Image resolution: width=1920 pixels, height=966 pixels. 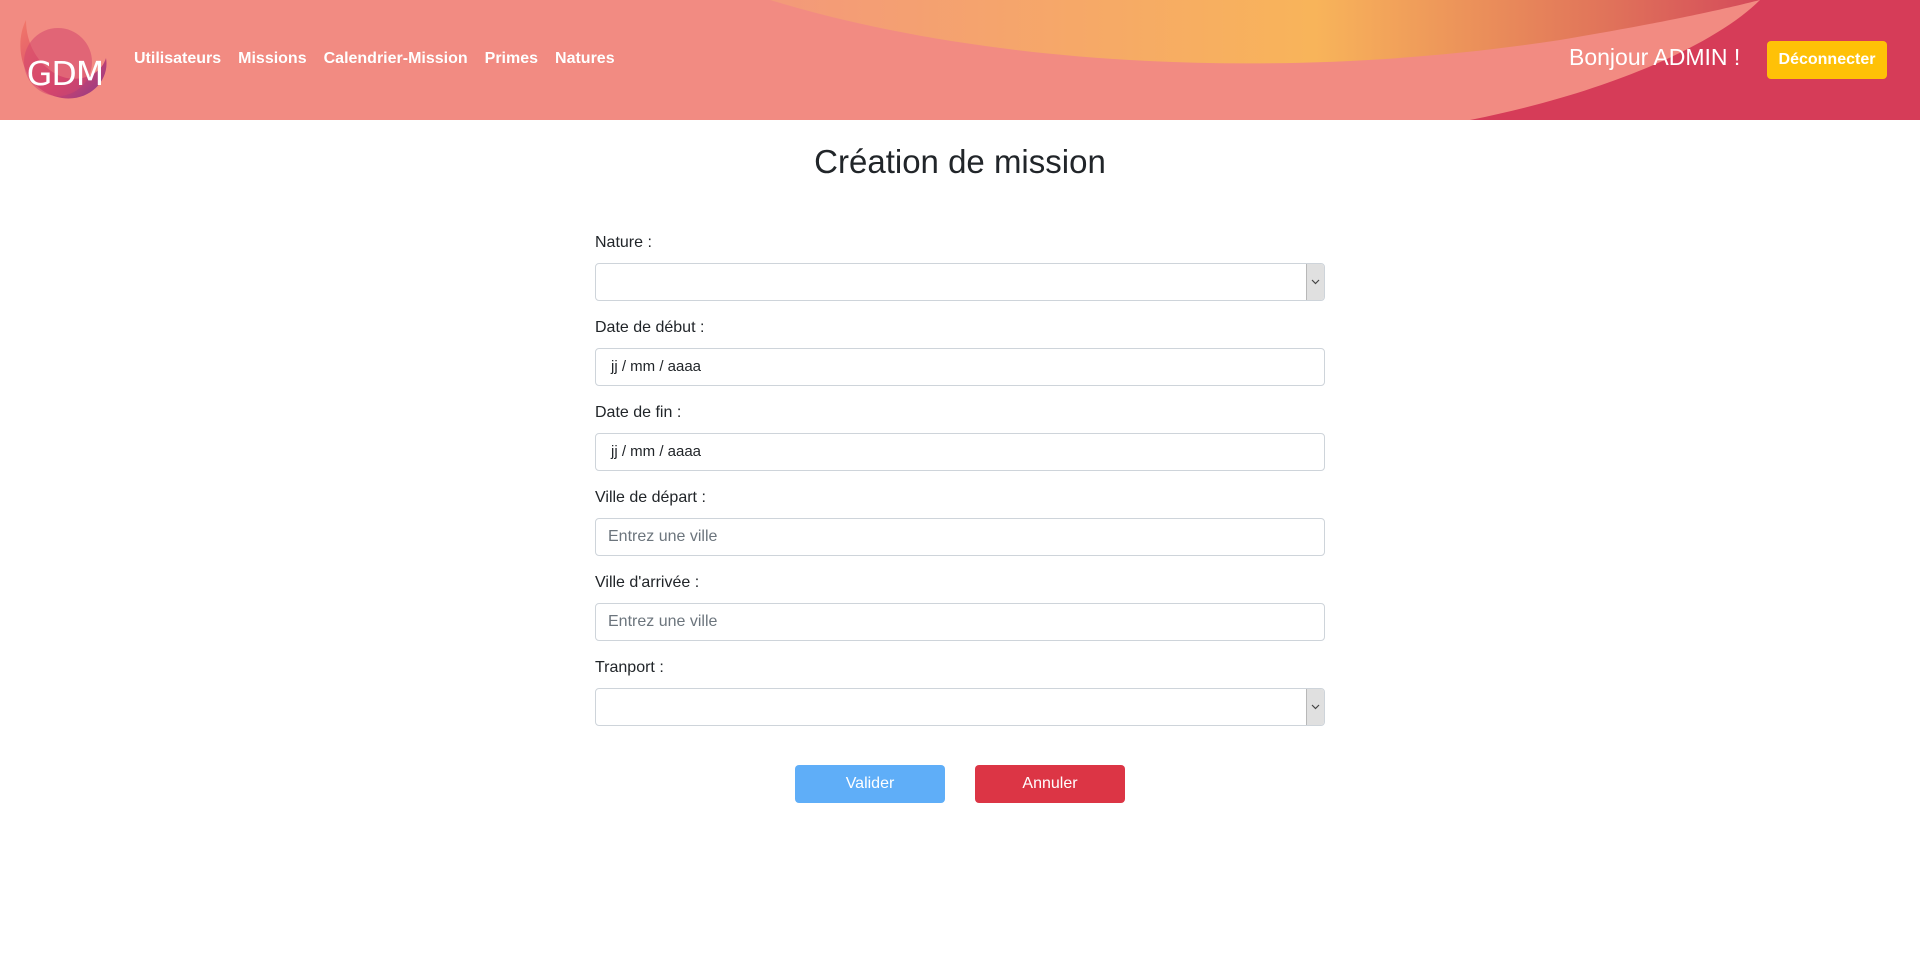 I want to click on nature-field: Nature :, so click(x=960, y=267).